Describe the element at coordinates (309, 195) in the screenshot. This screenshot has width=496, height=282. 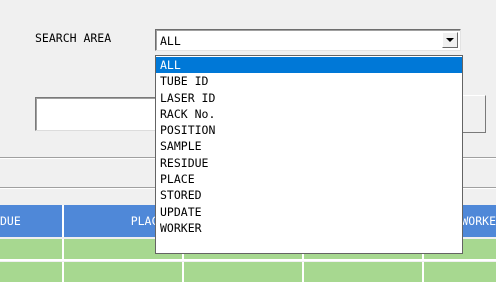
I see `dropdown-option-stored: STORED` at that location.